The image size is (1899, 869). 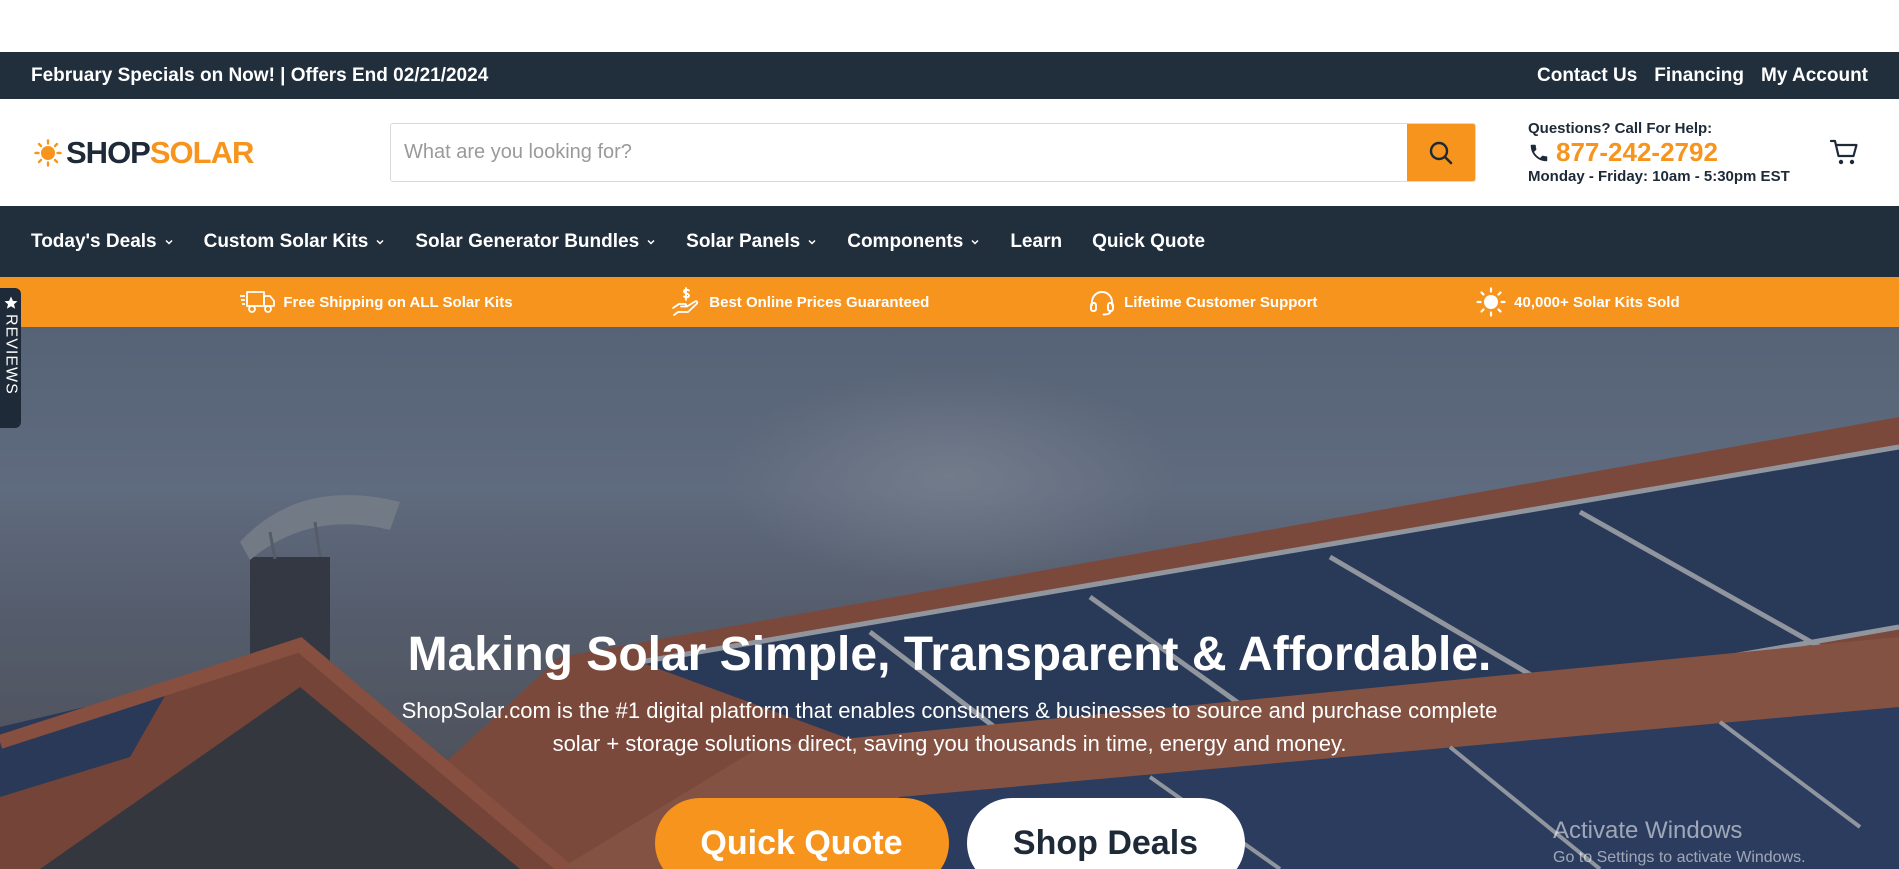 I want to click on logo-text-shop: SHOP, so click(x=108, y=152).